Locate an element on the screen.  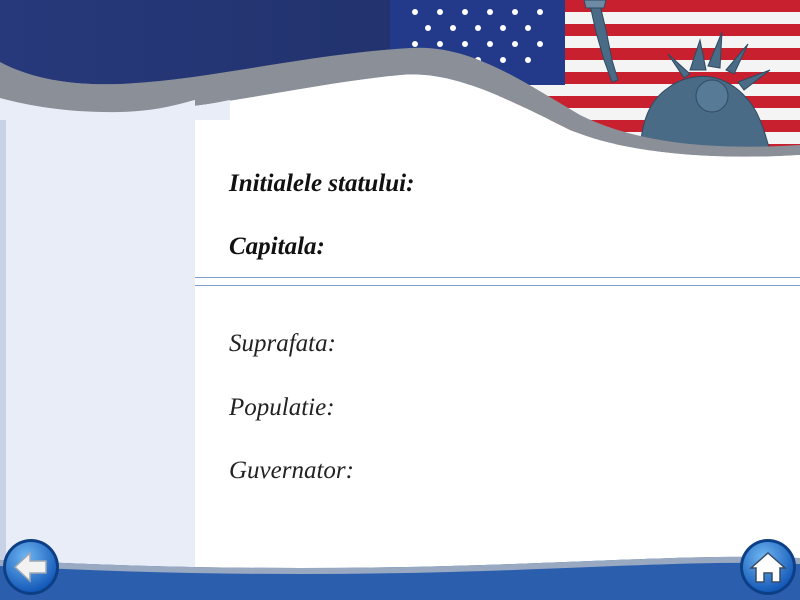
state-initials-label: Initialele statului: is located at coordinates (322, 183).